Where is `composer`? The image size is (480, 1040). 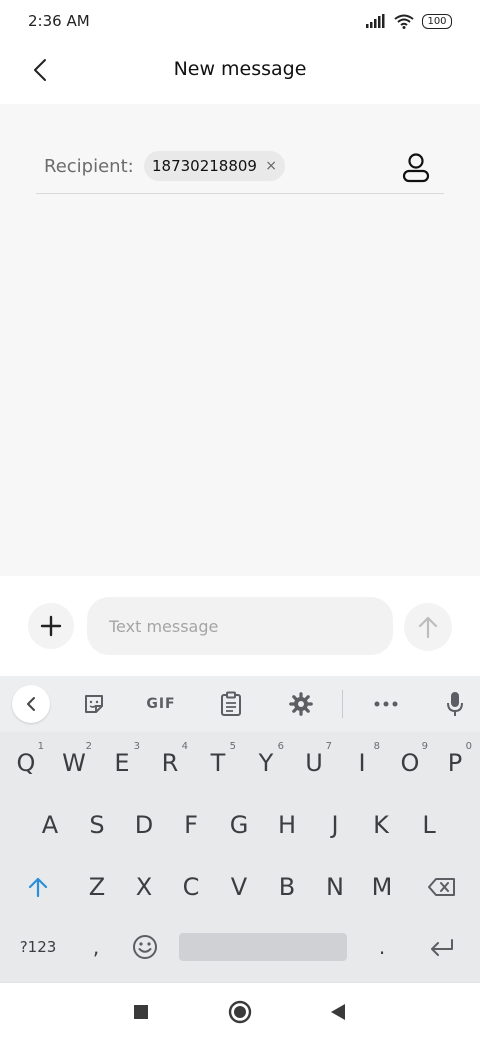
composer is located at coordinates (240, 626).